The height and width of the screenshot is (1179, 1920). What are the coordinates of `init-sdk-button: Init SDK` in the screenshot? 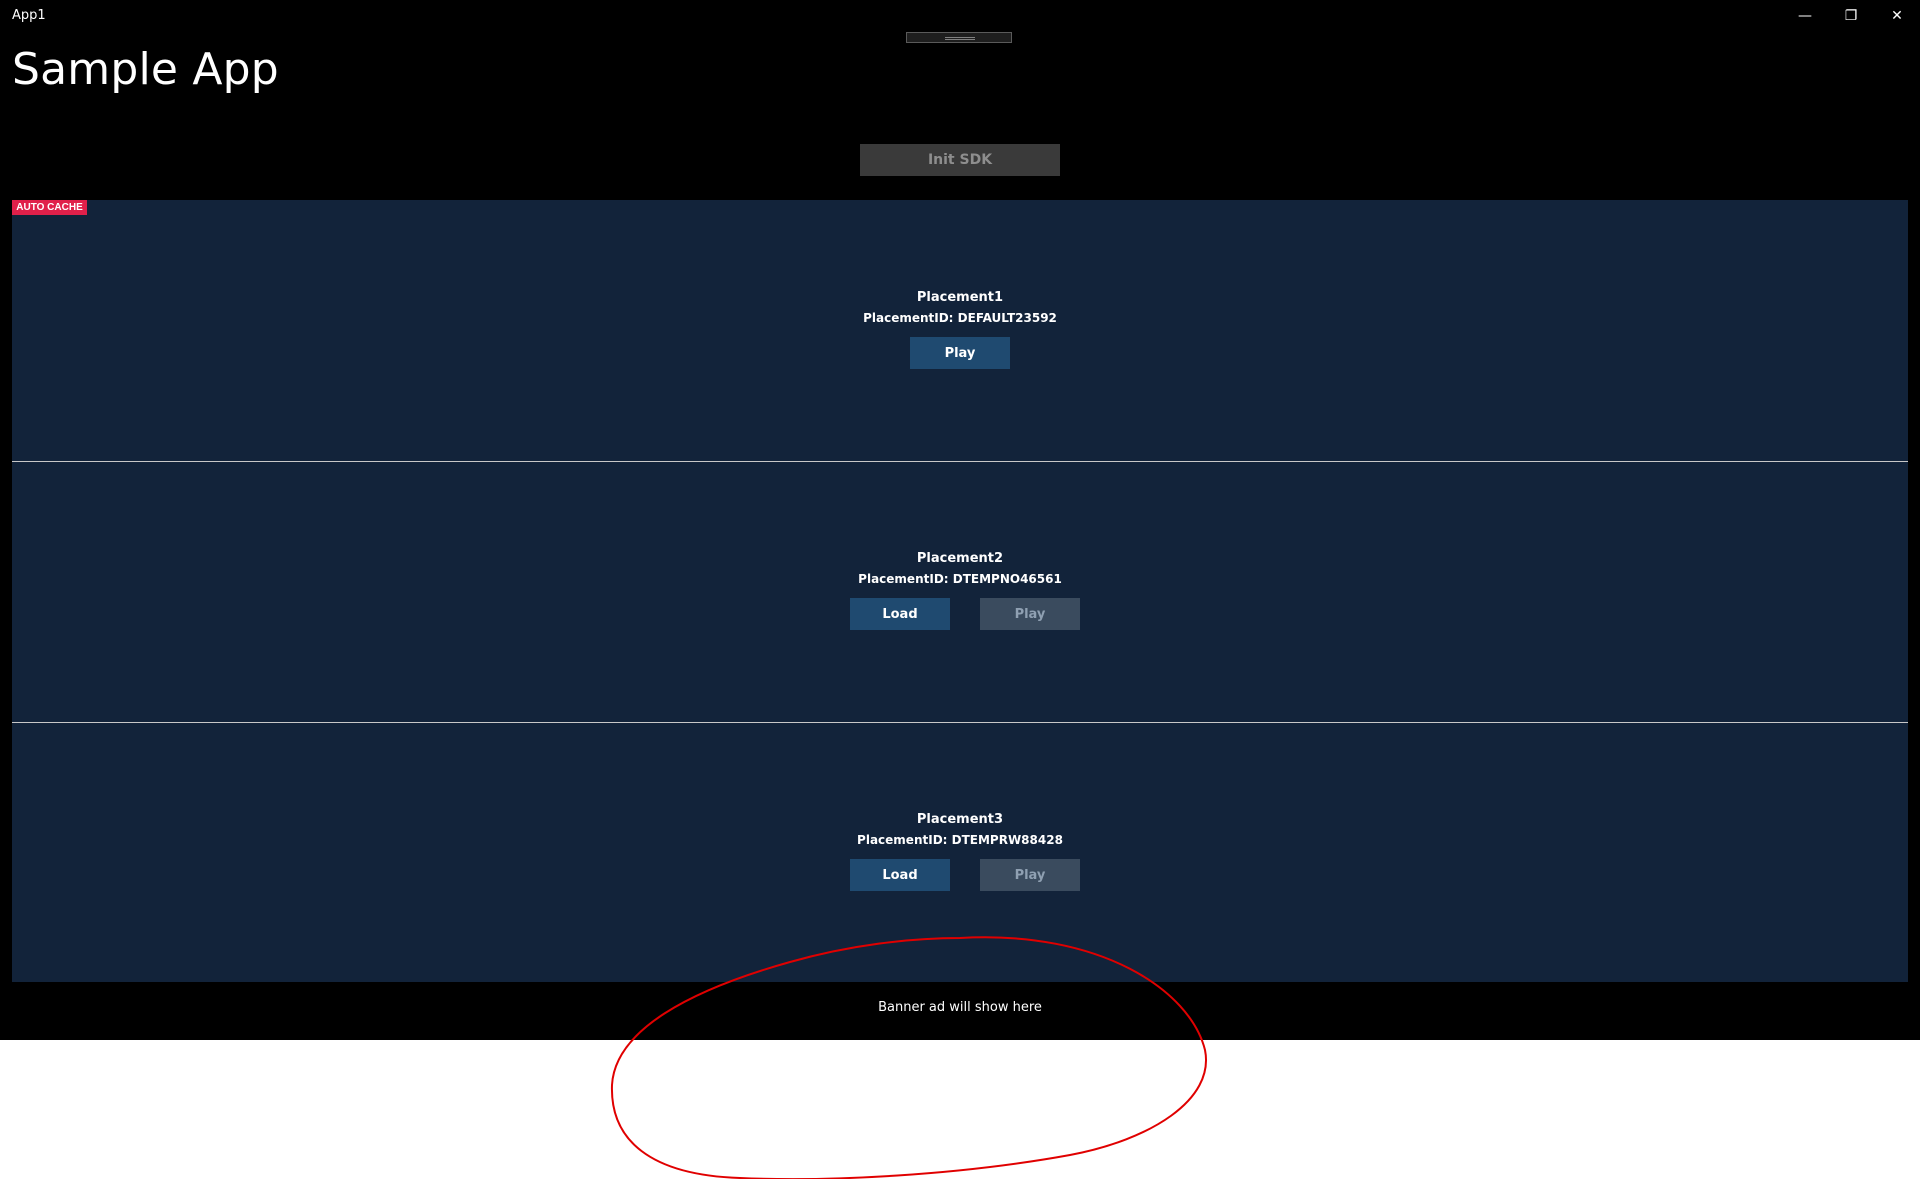 It's located at (960, 160).